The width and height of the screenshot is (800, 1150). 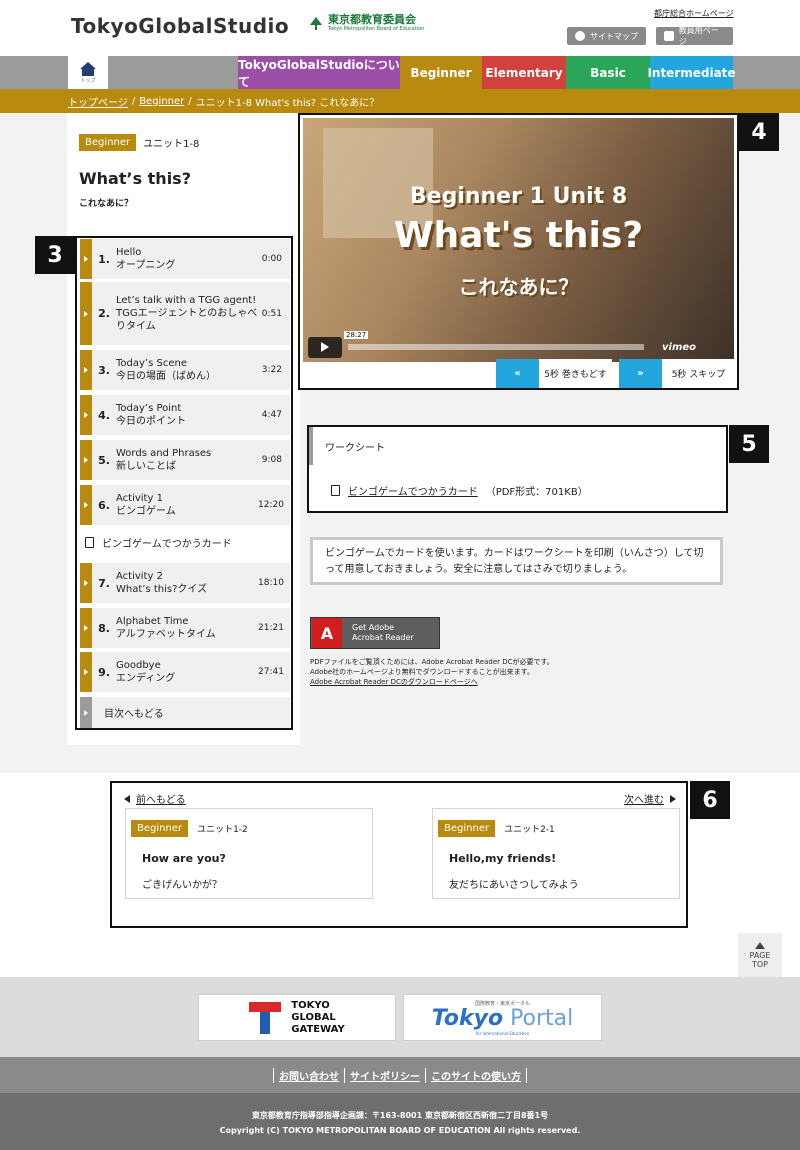 I want to click on fast-forward-icon: », so click(x=640, y=373).